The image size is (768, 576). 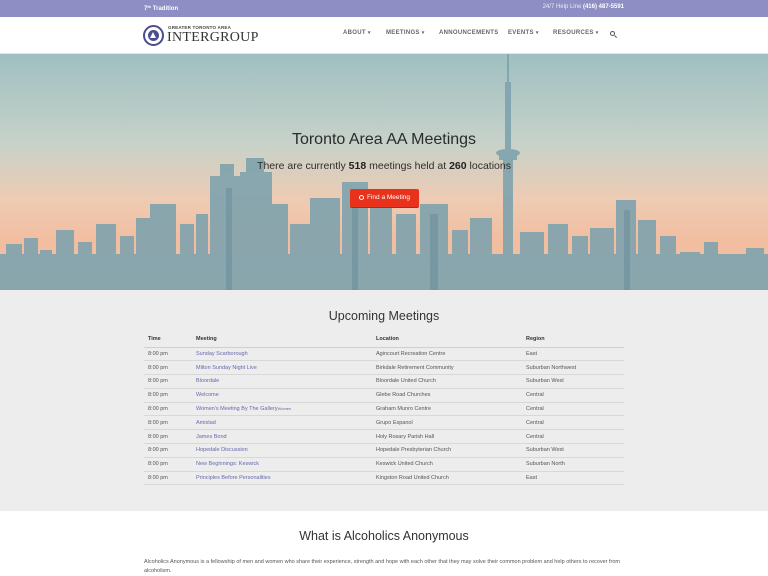 I want to click on nav-about: ABOUT ▾, so click(x=357, y=36).